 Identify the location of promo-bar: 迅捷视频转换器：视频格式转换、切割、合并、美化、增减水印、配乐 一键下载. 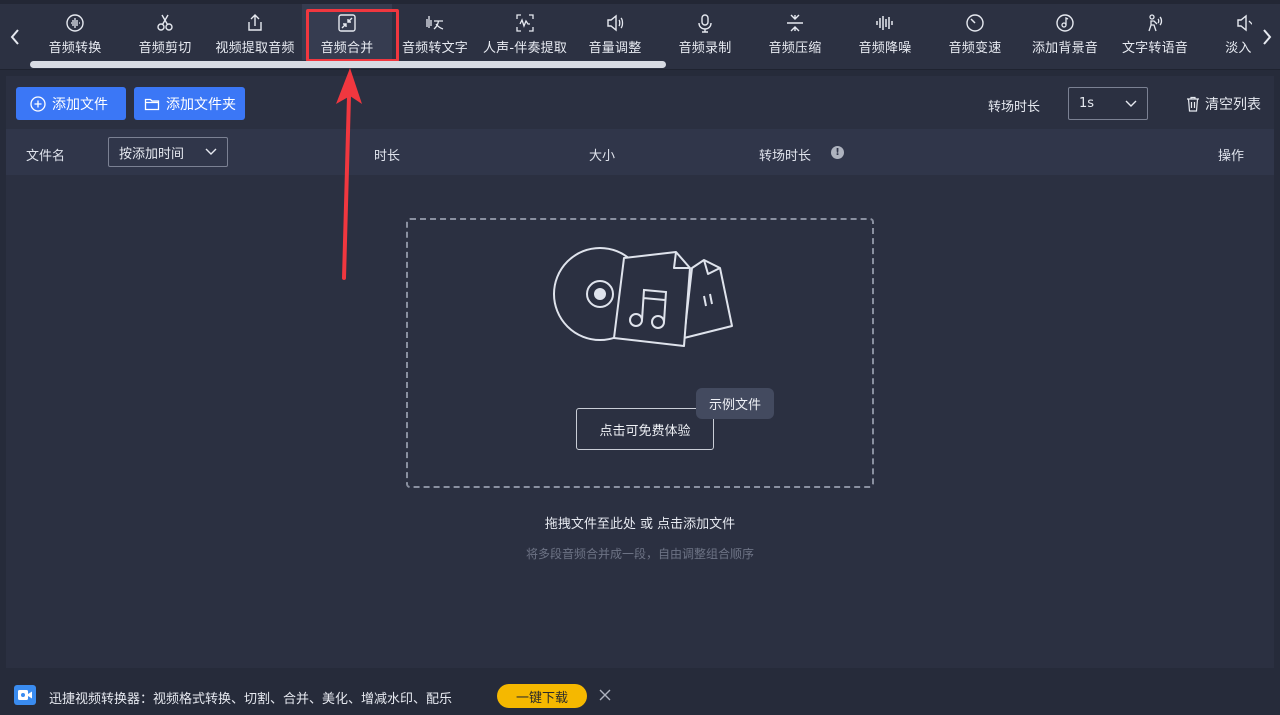
(640, 694).